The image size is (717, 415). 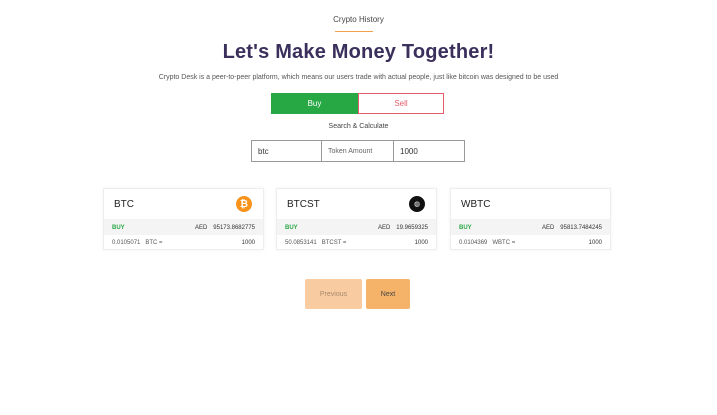 I want to click on card-header: WBTC, so click(x=530, y=204).